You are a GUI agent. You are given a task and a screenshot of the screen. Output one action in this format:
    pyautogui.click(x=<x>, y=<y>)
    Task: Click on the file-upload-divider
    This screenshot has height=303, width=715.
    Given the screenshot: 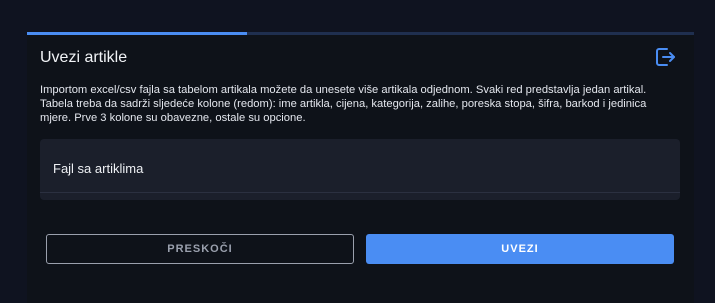 What is the action you would take?
    pyautogui.click(x=360, y=192)
    